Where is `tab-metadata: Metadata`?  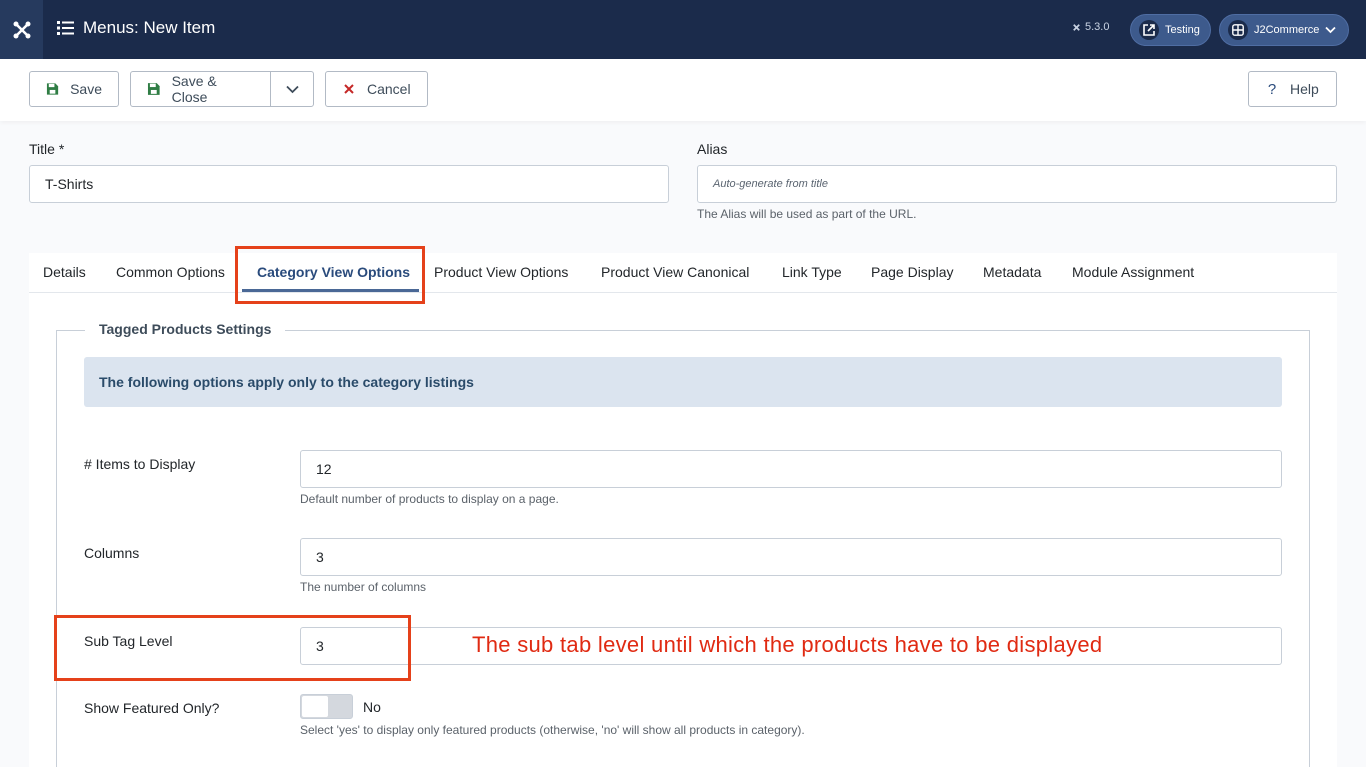 tab-metadata: Metadata is located at coordinates (1012, 272).